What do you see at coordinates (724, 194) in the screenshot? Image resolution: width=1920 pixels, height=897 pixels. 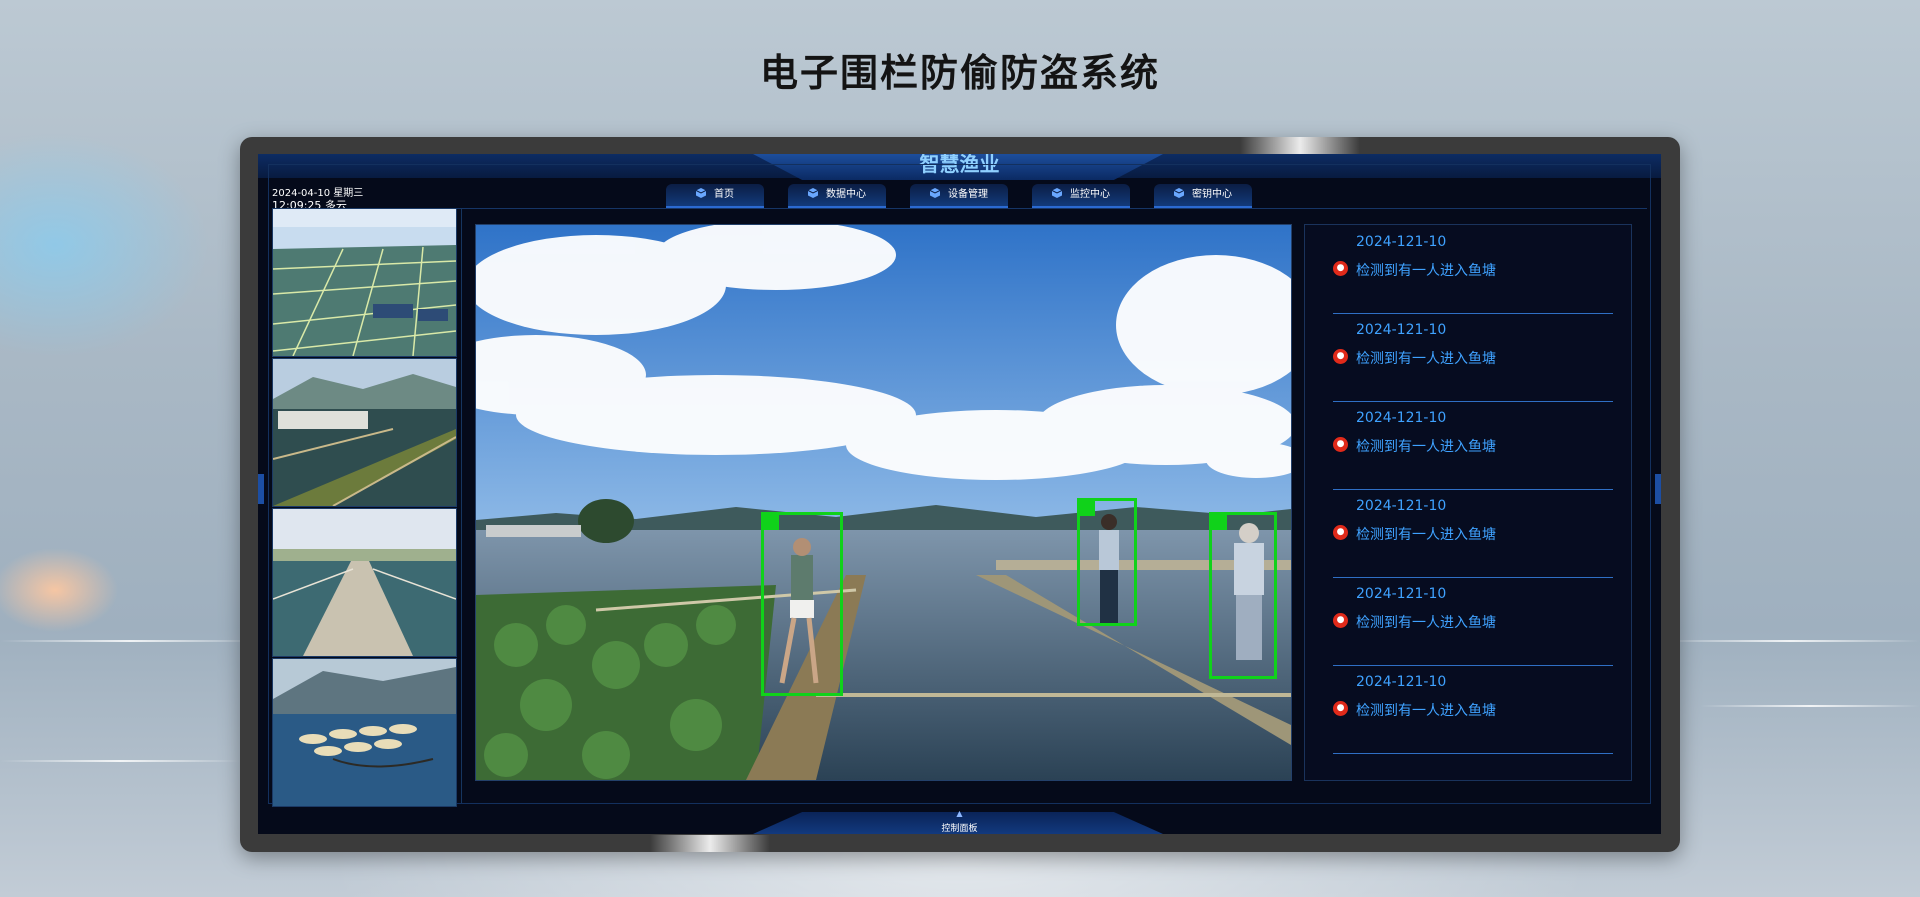 I see `nav-home-label: 首页` at bounding box center [724, 194].